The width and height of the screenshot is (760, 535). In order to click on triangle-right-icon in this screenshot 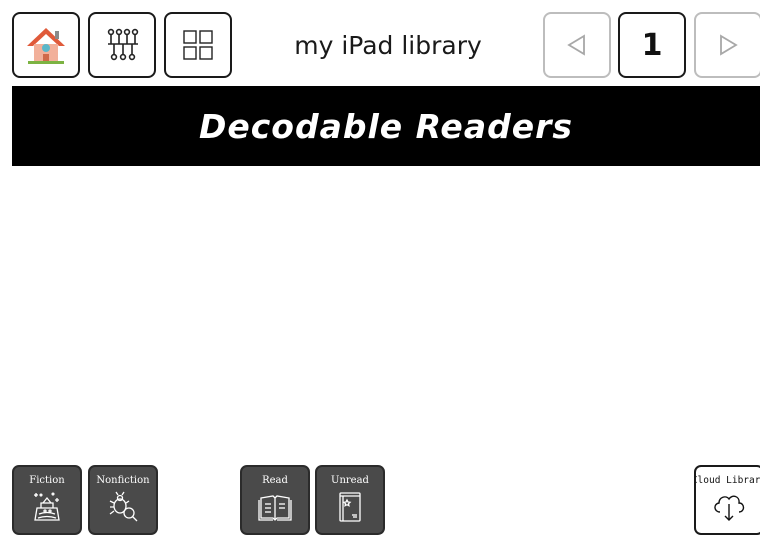, I will do `click(729, 45)`.